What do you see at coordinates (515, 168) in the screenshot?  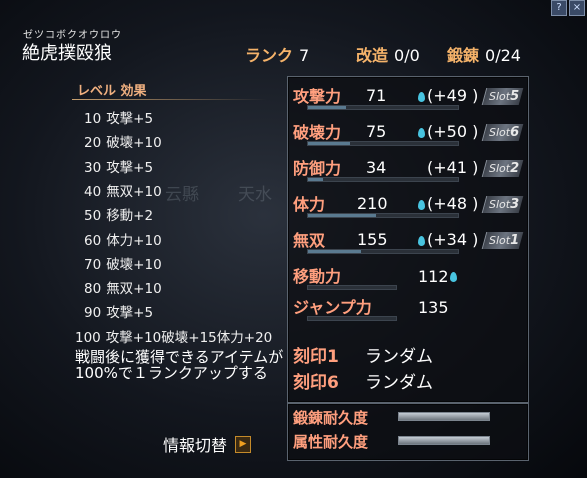 I see `slot-number: 2` at bounding box center [515, 168].